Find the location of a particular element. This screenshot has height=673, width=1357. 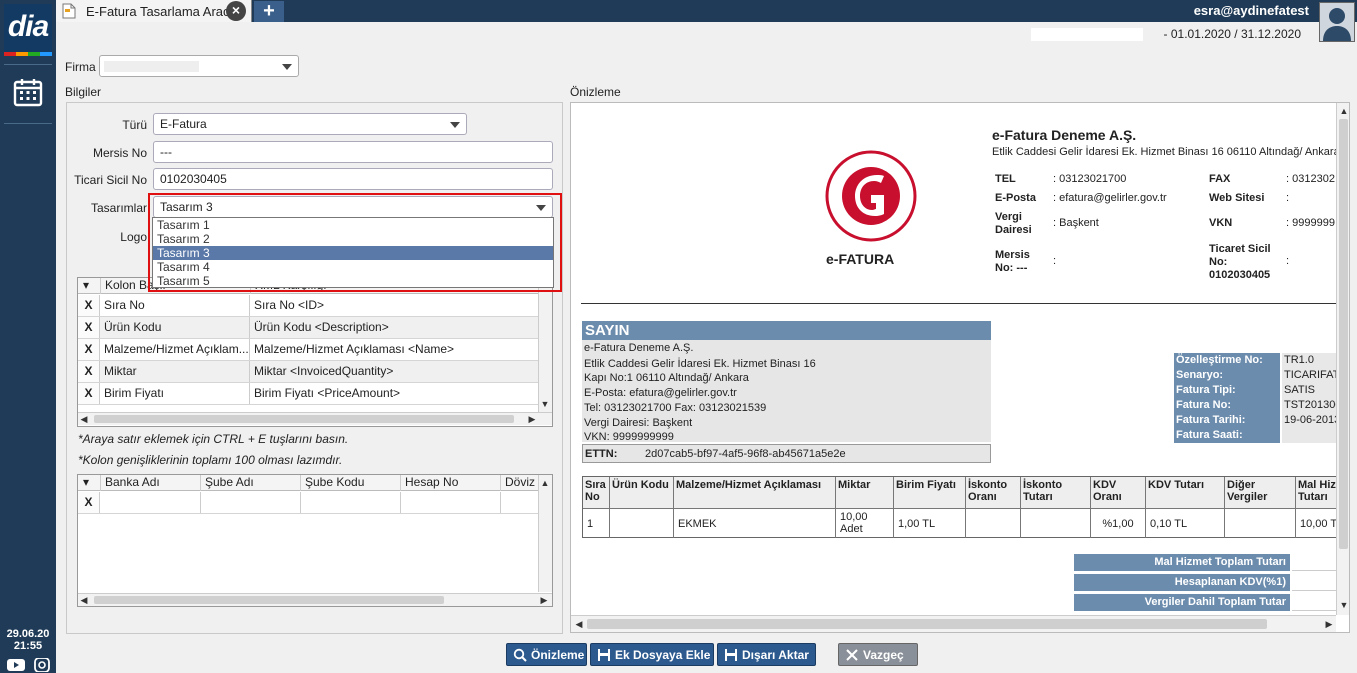

xml-cell: Birim Fiyatı <PriceAmount> is located at coordinates (395, 393).